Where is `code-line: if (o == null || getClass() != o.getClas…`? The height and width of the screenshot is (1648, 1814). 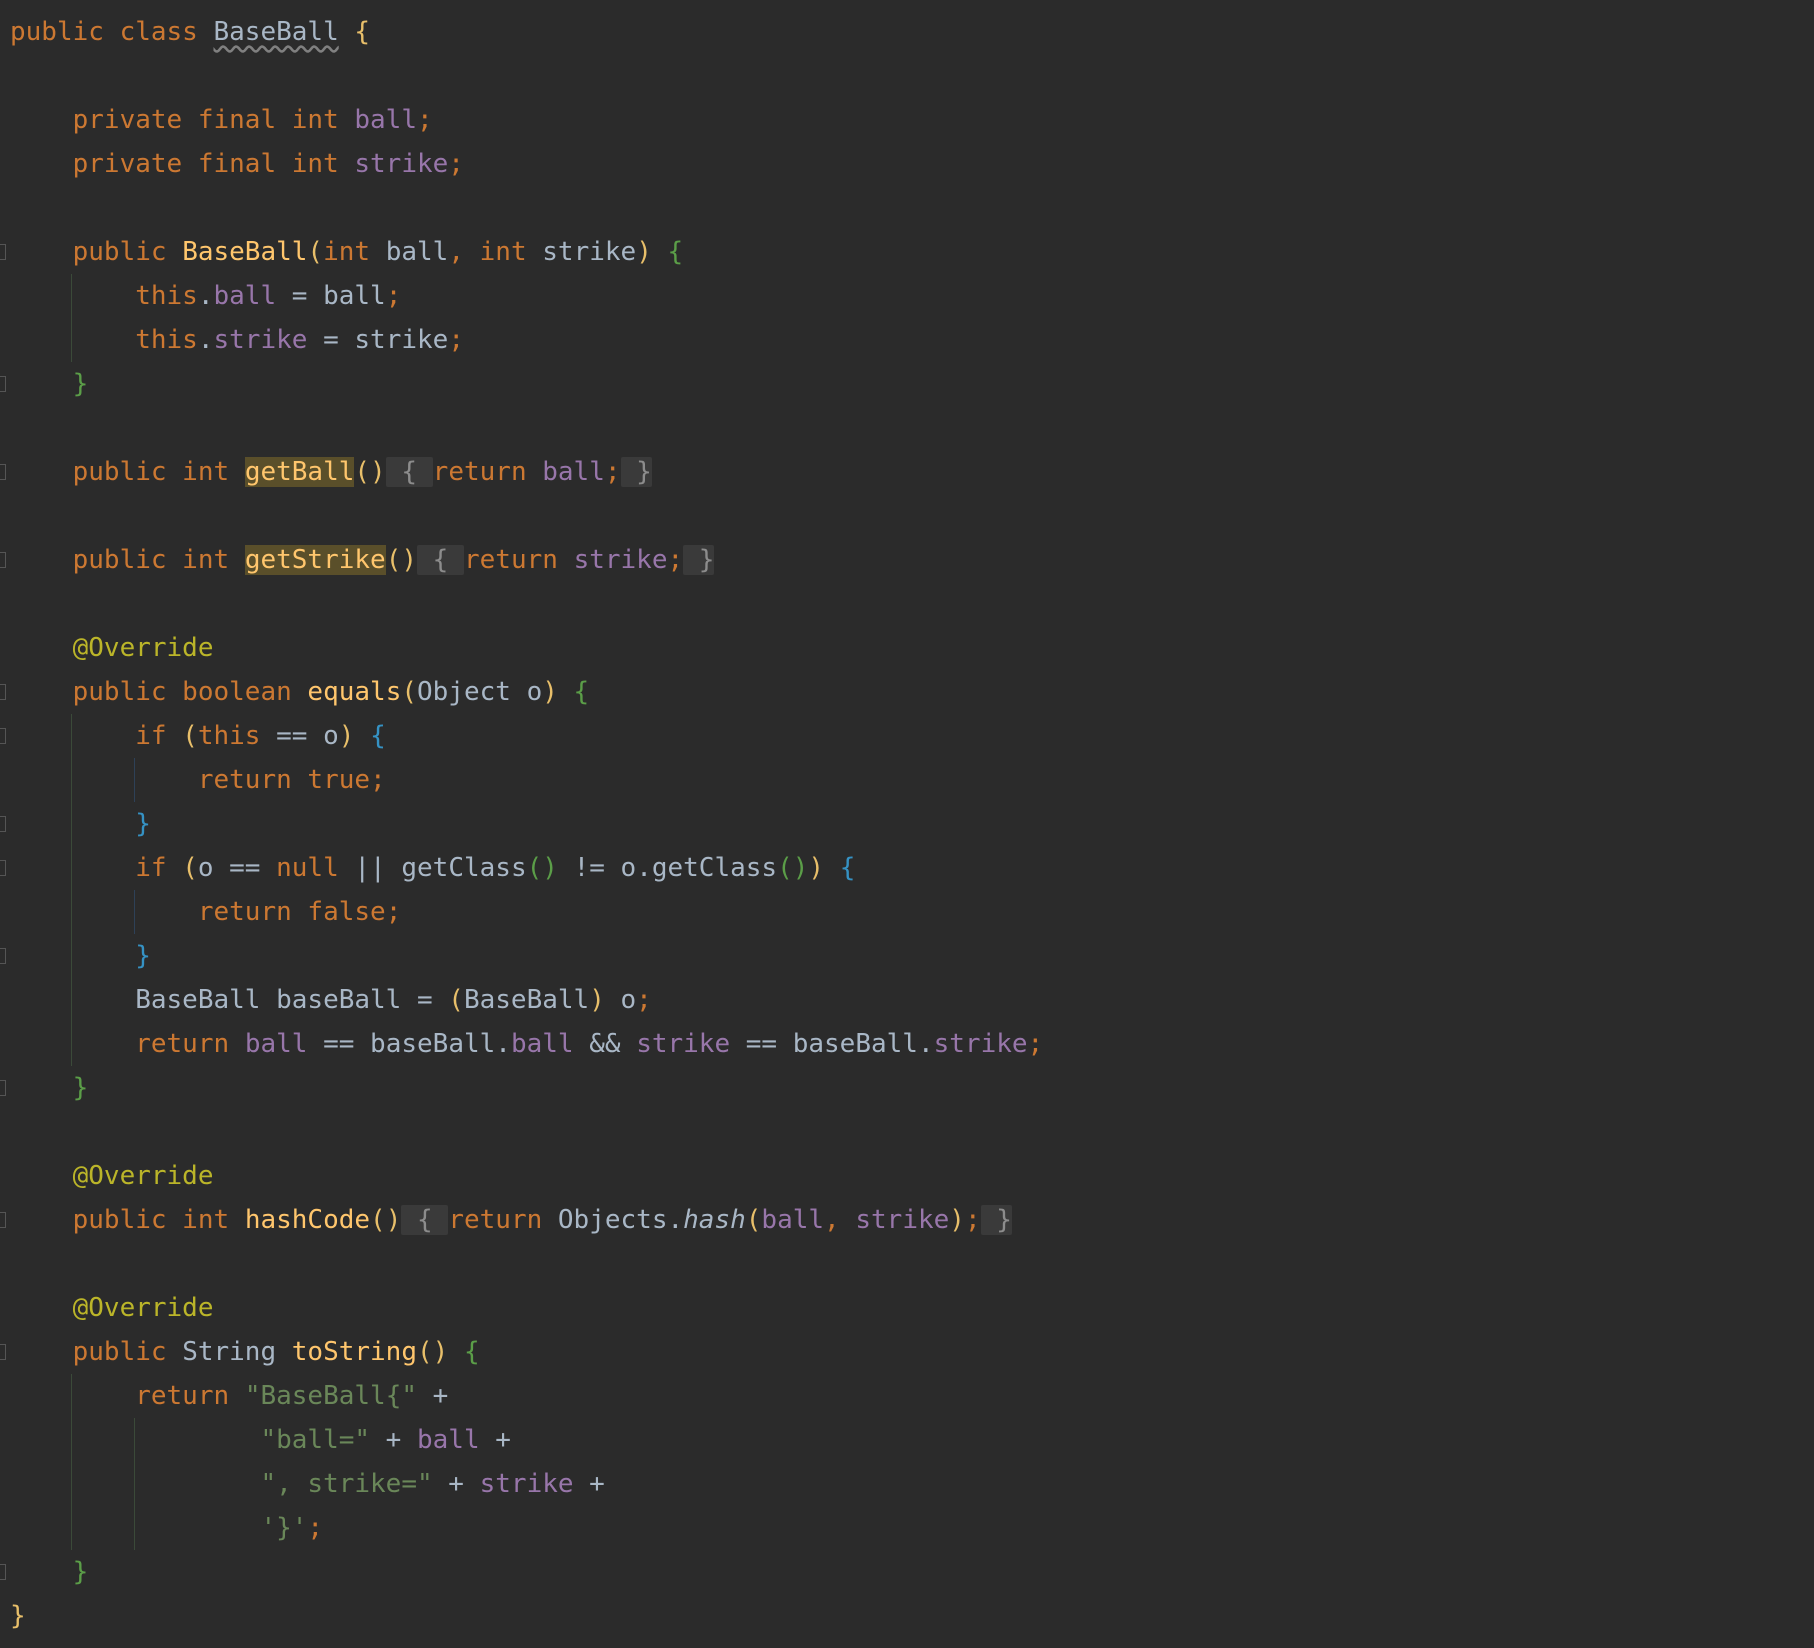 code-line: if (o == null || getClass() != o.getClas… is located at coordinates (912, 868).